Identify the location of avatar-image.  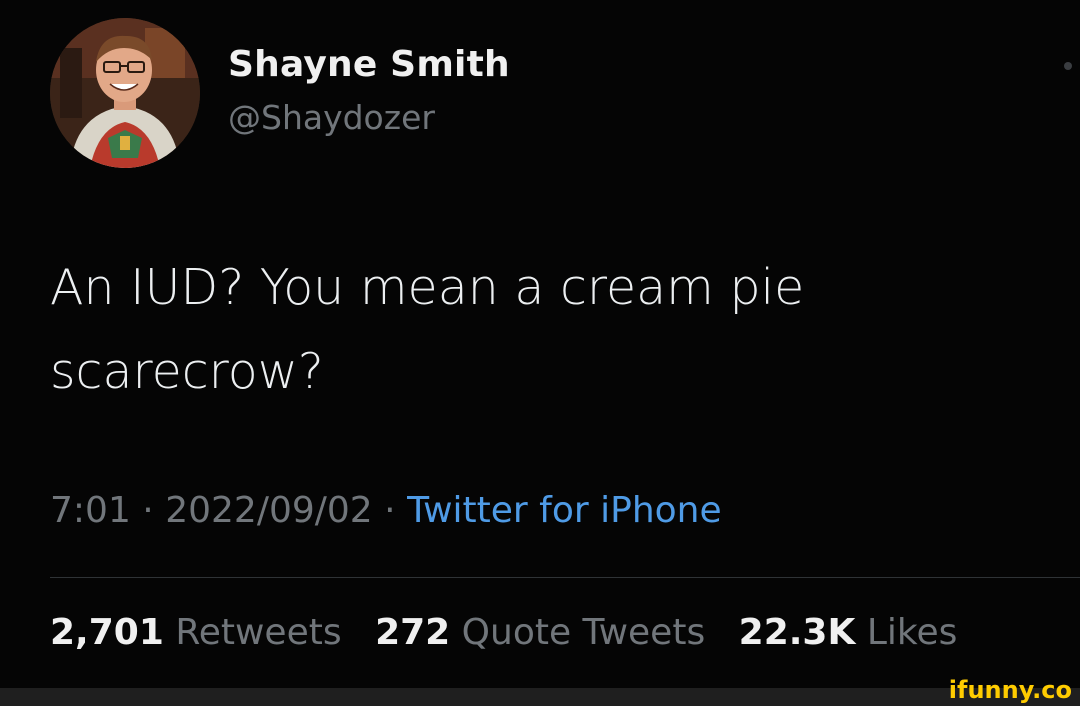
(125, 93).